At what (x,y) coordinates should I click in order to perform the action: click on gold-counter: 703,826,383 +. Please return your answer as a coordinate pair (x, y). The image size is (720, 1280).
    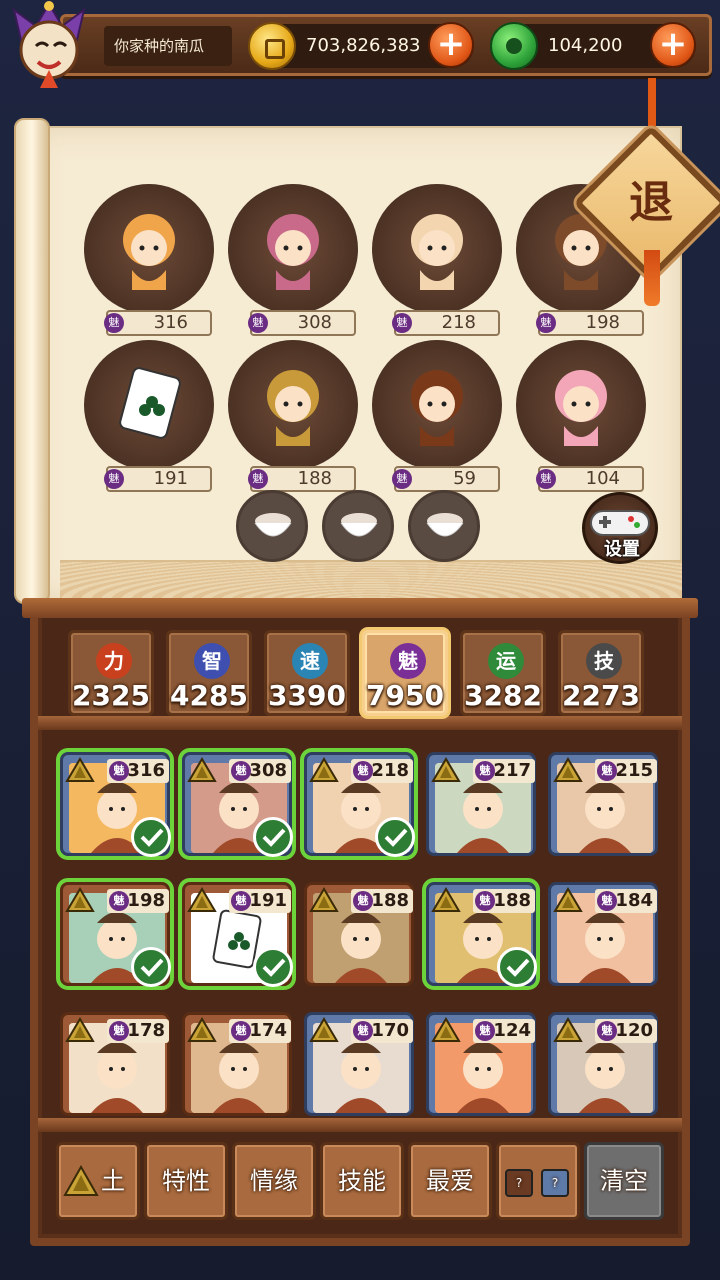
    Looking at the image, I should click on (361, 46).